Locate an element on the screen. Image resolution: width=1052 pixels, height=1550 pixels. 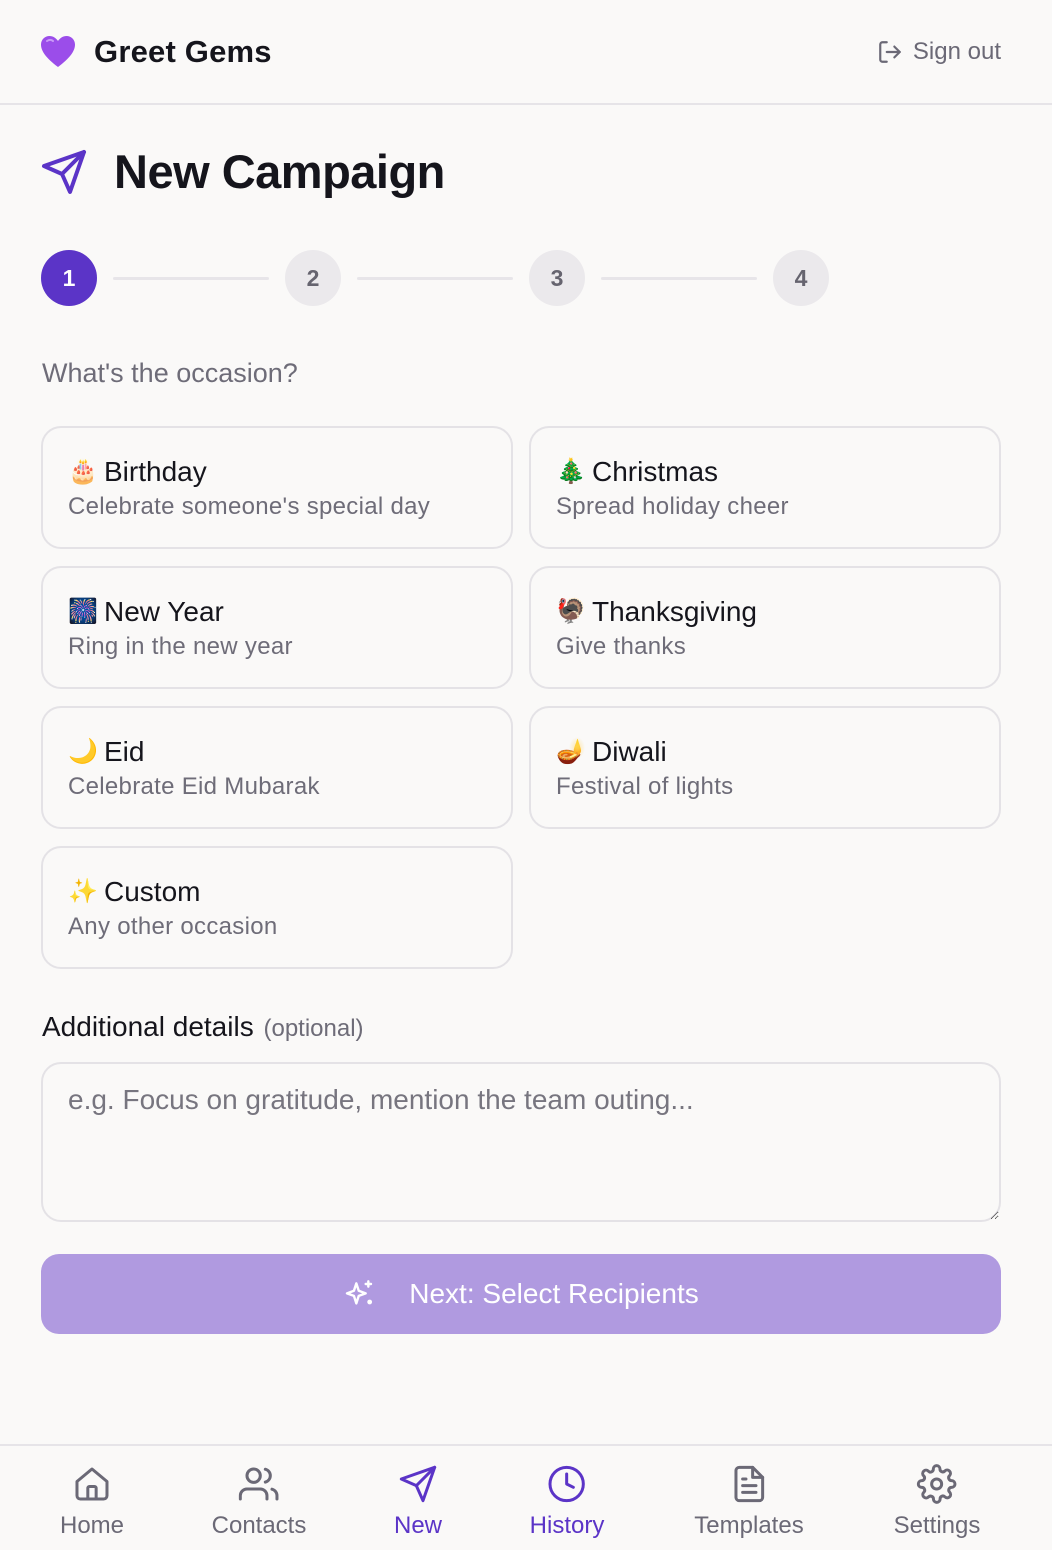
occasion-description: Celebrate Eid Mubarak is located at coordinates (194, 786).